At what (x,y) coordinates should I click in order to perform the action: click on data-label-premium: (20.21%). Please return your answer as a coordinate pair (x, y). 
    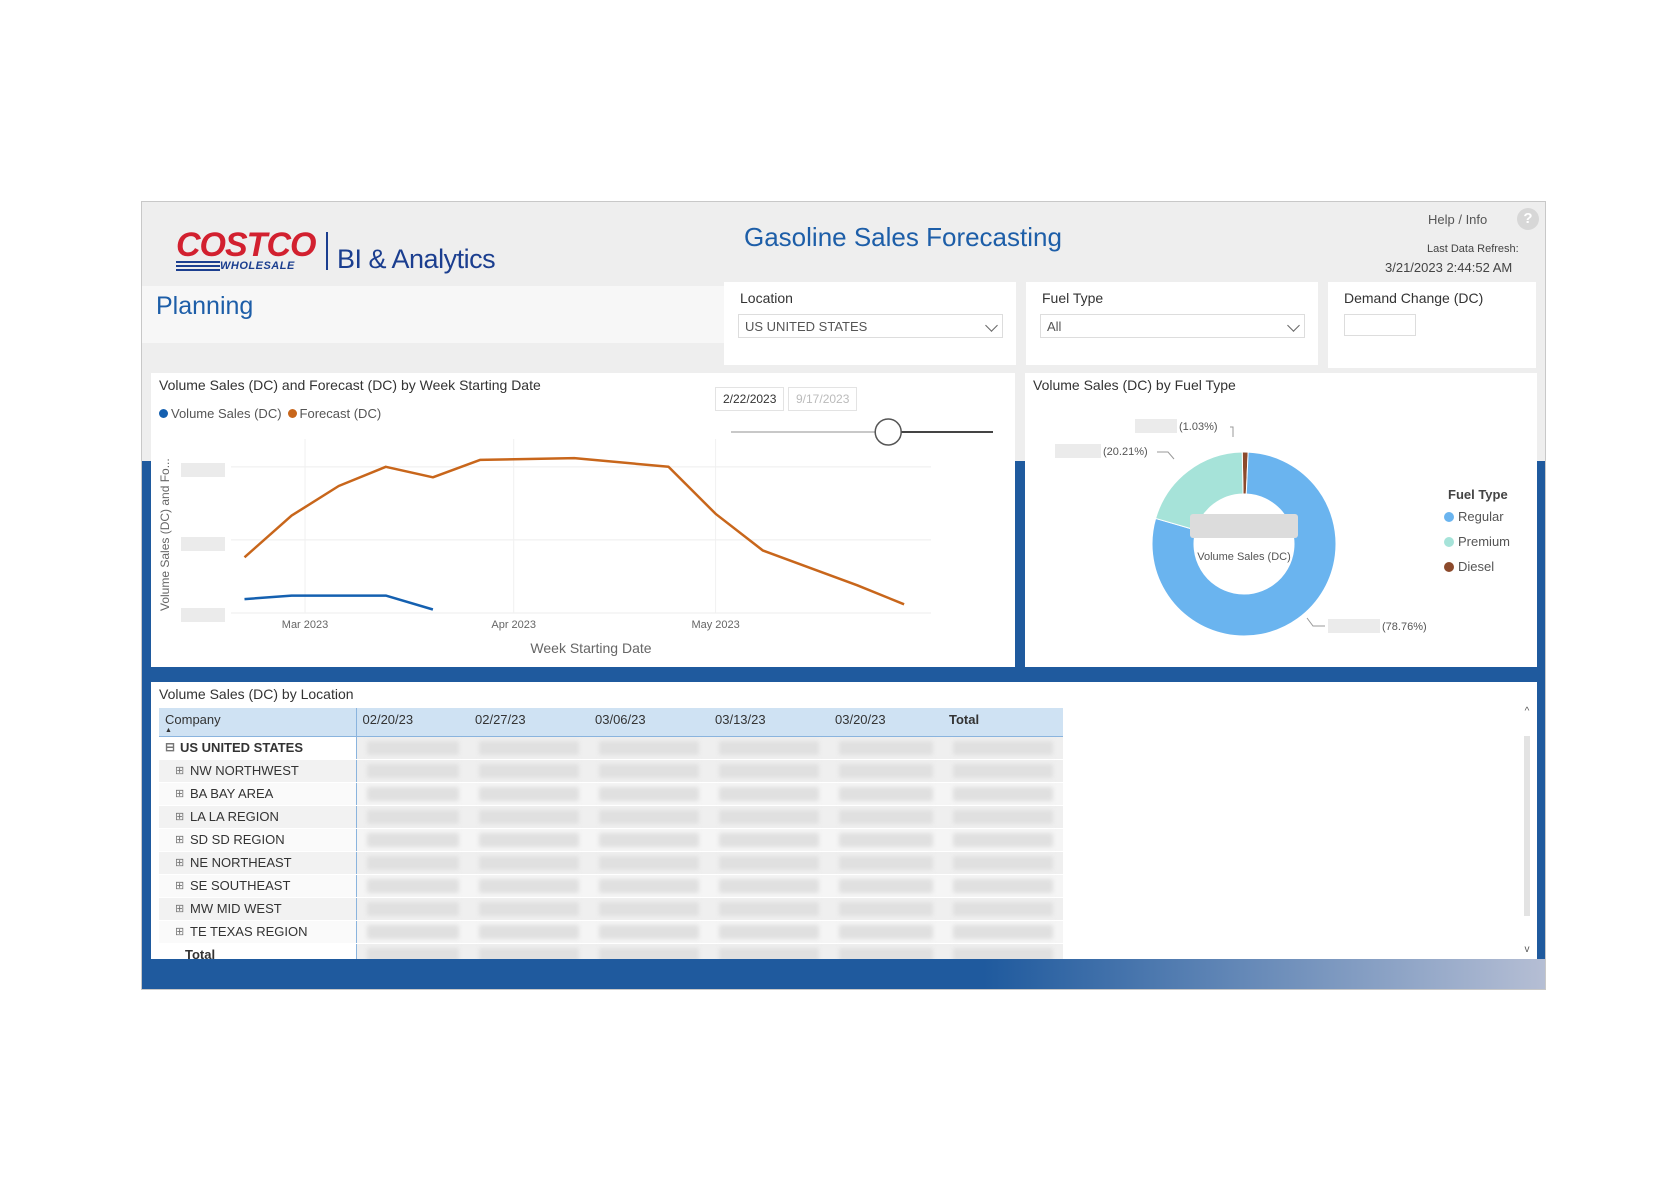
    Looking at the image, I should click on (1125, 452).